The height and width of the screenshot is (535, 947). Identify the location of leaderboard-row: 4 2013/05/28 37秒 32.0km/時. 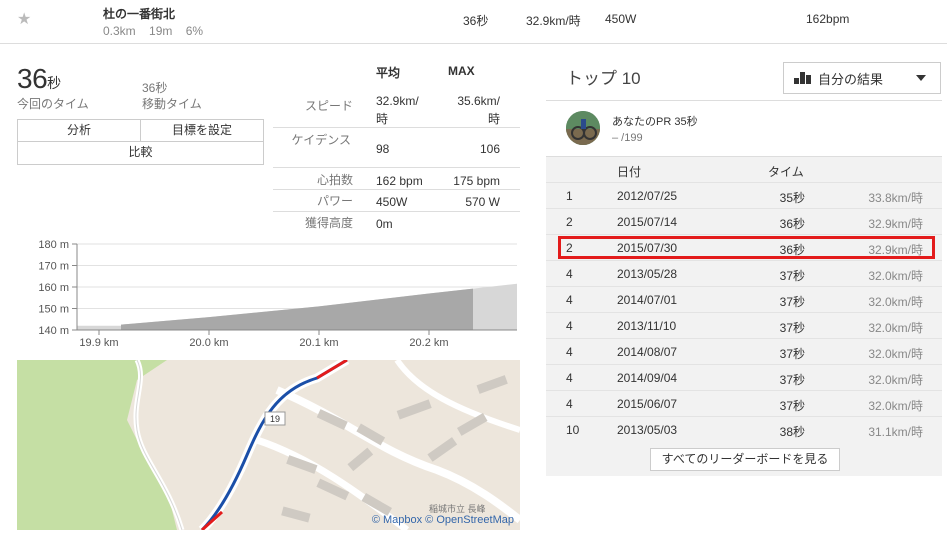
(744, 273).